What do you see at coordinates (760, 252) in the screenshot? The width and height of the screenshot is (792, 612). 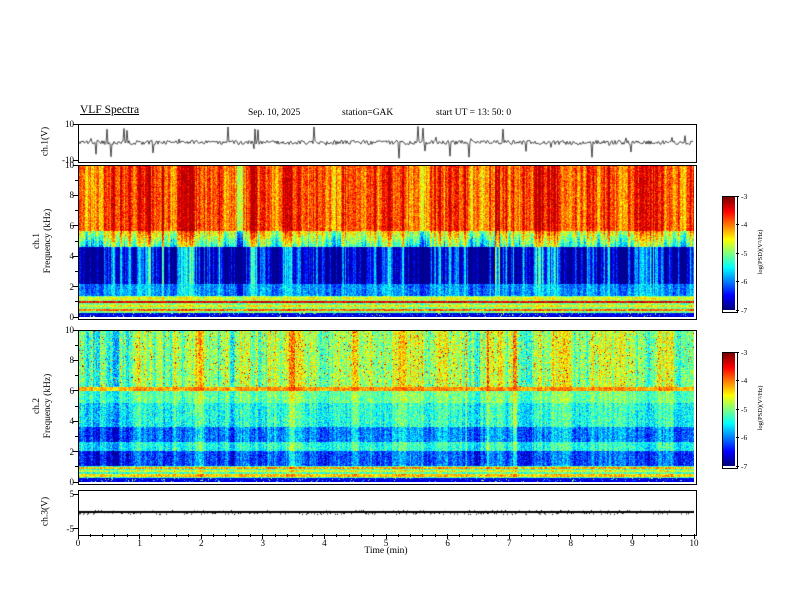 I see `colorbar-ch1-label: log(PSD)(V²/Hz)` at bounding box center [760, 252].